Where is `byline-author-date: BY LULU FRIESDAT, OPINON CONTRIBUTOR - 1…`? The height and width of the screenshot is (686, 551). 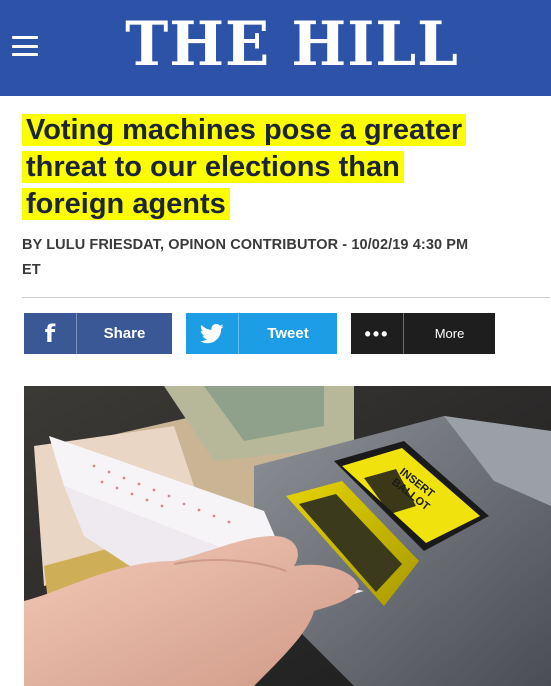 byline-author-date: BY LULU FRIESDAT, OPINON CONTRIBUTOR - 1… is located at coordinates (245, 245).